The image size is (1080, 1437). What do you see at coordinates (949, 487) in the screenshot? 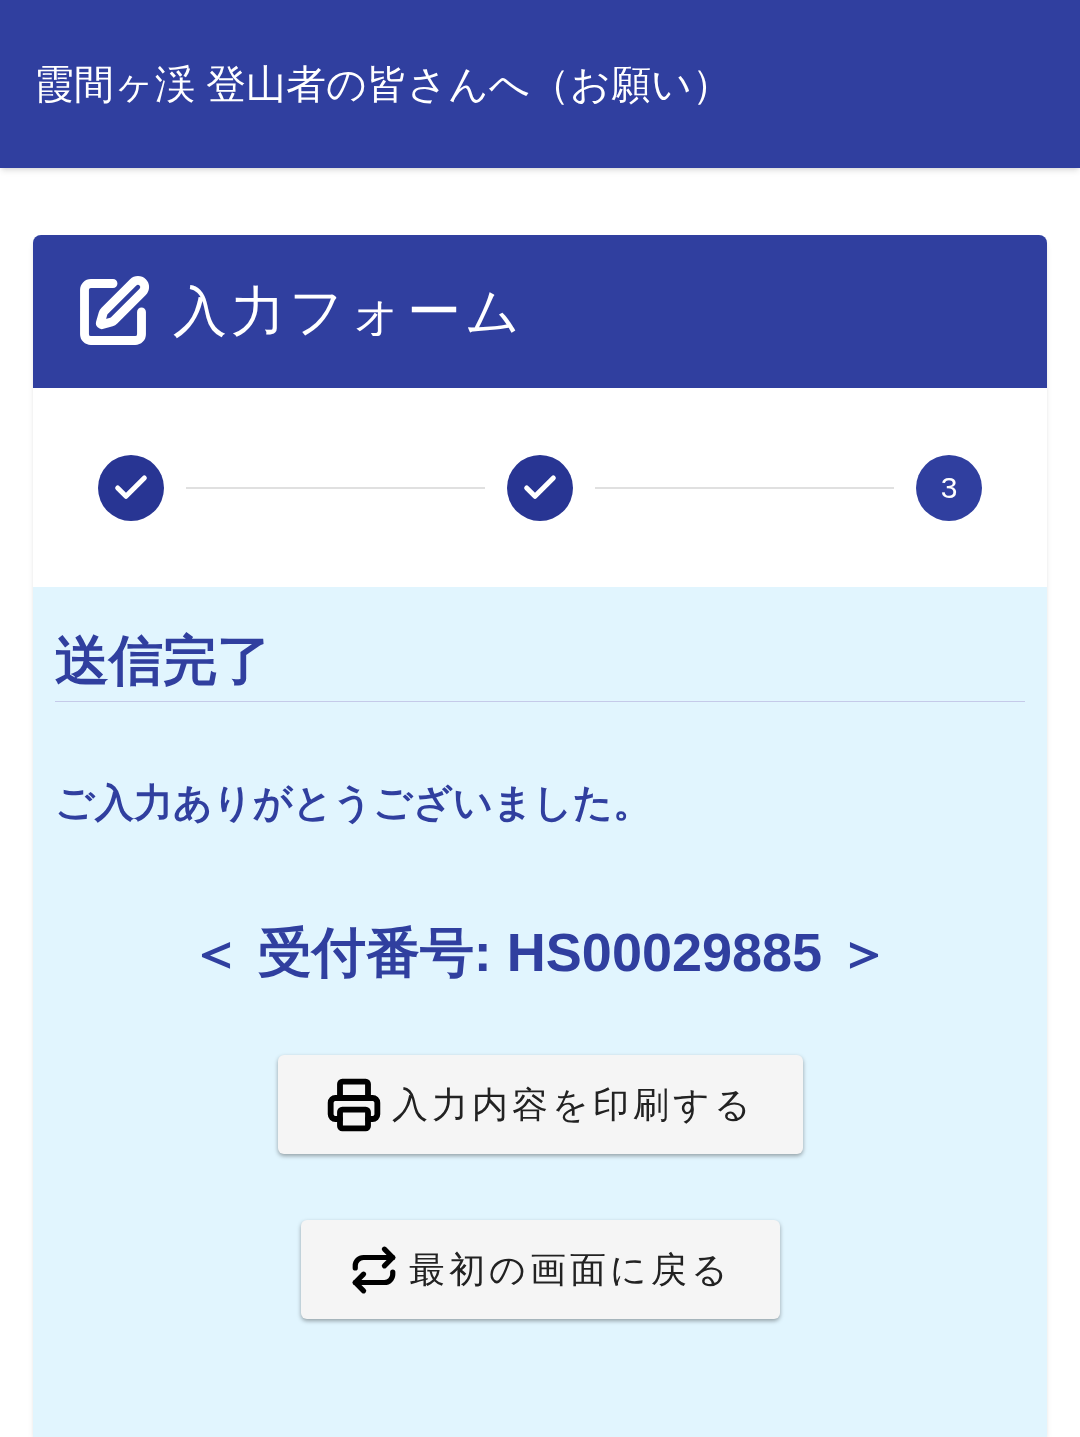
I see `step-number: 3` at bounding box center [949, 487].